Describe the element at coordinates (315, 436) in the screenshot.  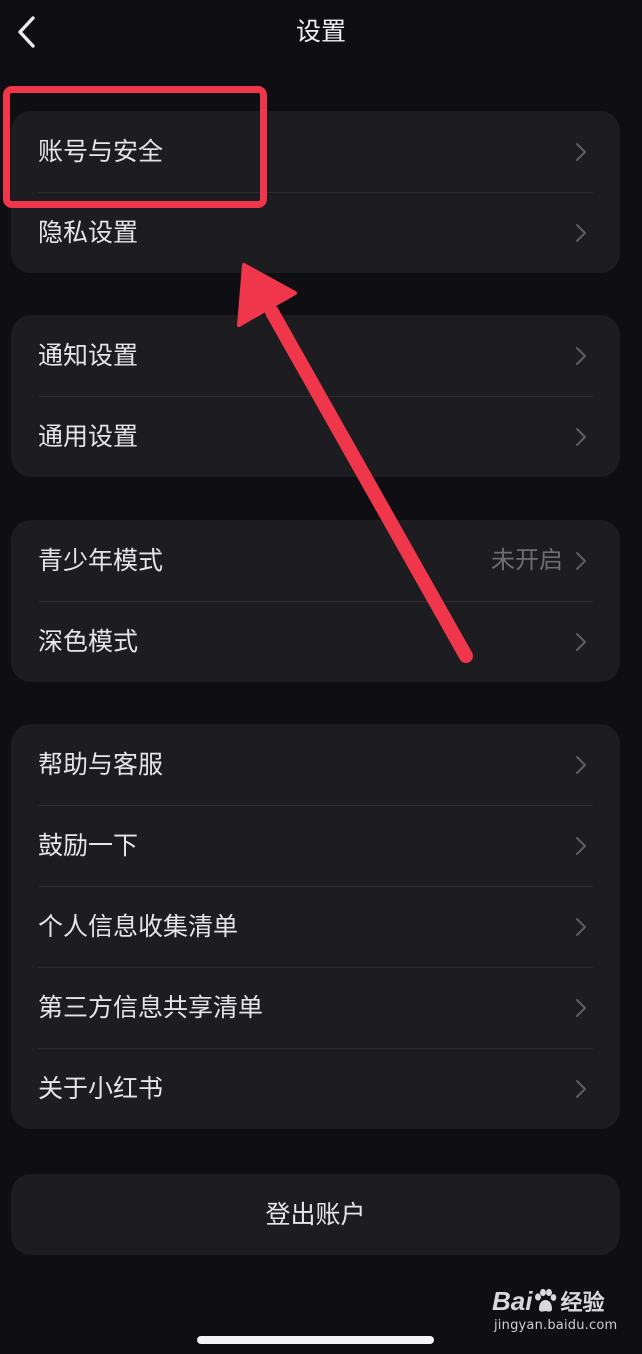
I see `row-general-settings: 通用设置` at that location.